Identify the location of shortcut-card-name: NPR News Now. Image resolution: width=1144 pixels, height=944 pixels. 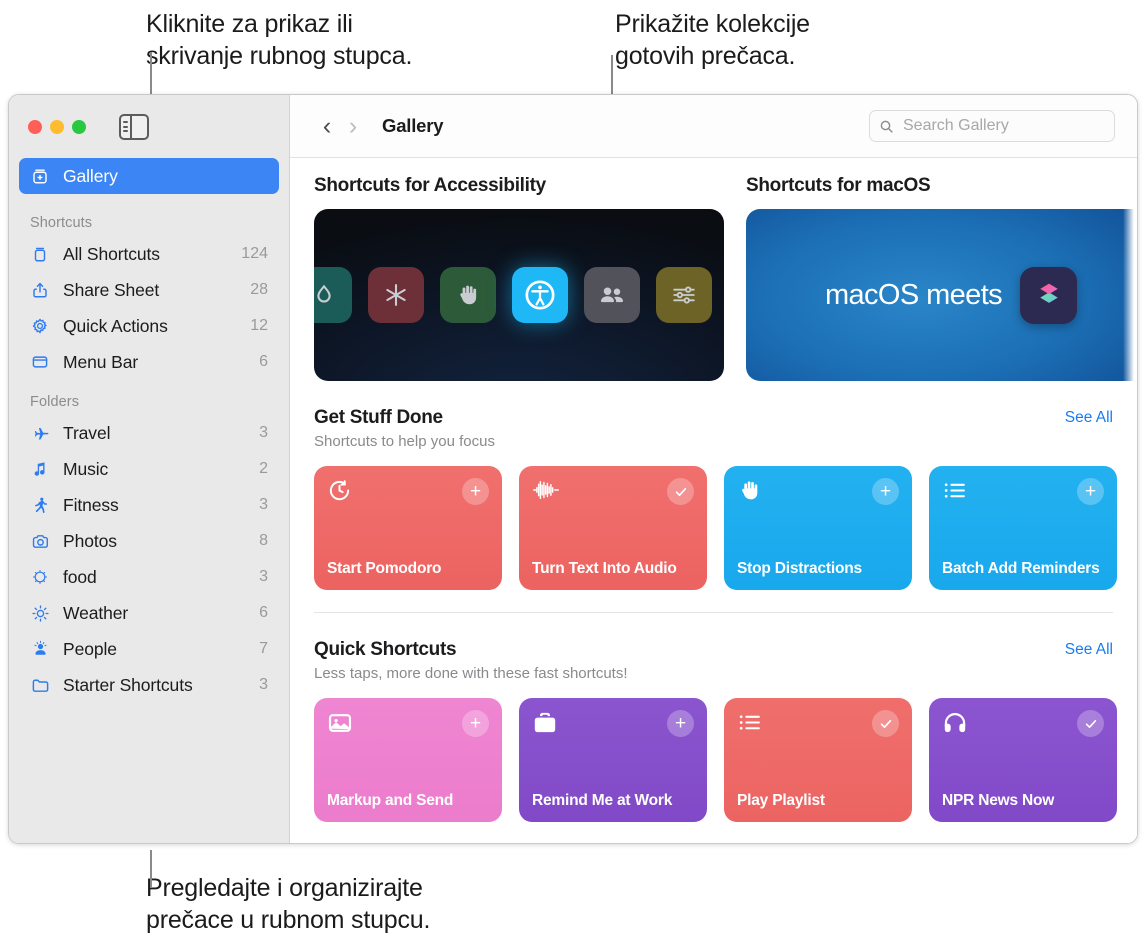
(998, 800).